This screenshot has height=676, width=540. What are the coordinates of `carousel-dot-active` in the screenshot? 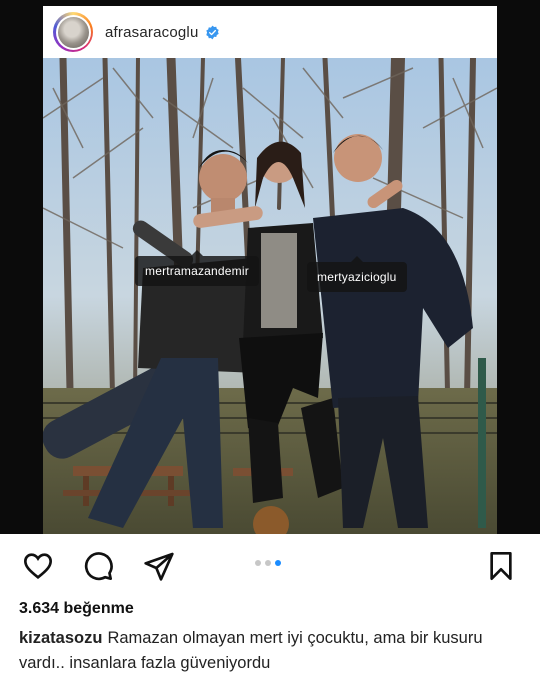 It's located at (278, 563).